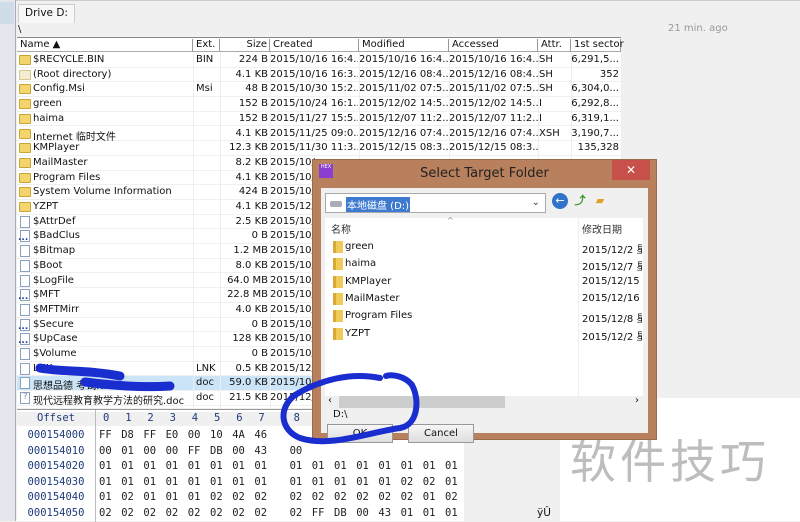 The width and height of the screenshot is (800, 522). I want to click on column-header: Created, so click(314, 45).